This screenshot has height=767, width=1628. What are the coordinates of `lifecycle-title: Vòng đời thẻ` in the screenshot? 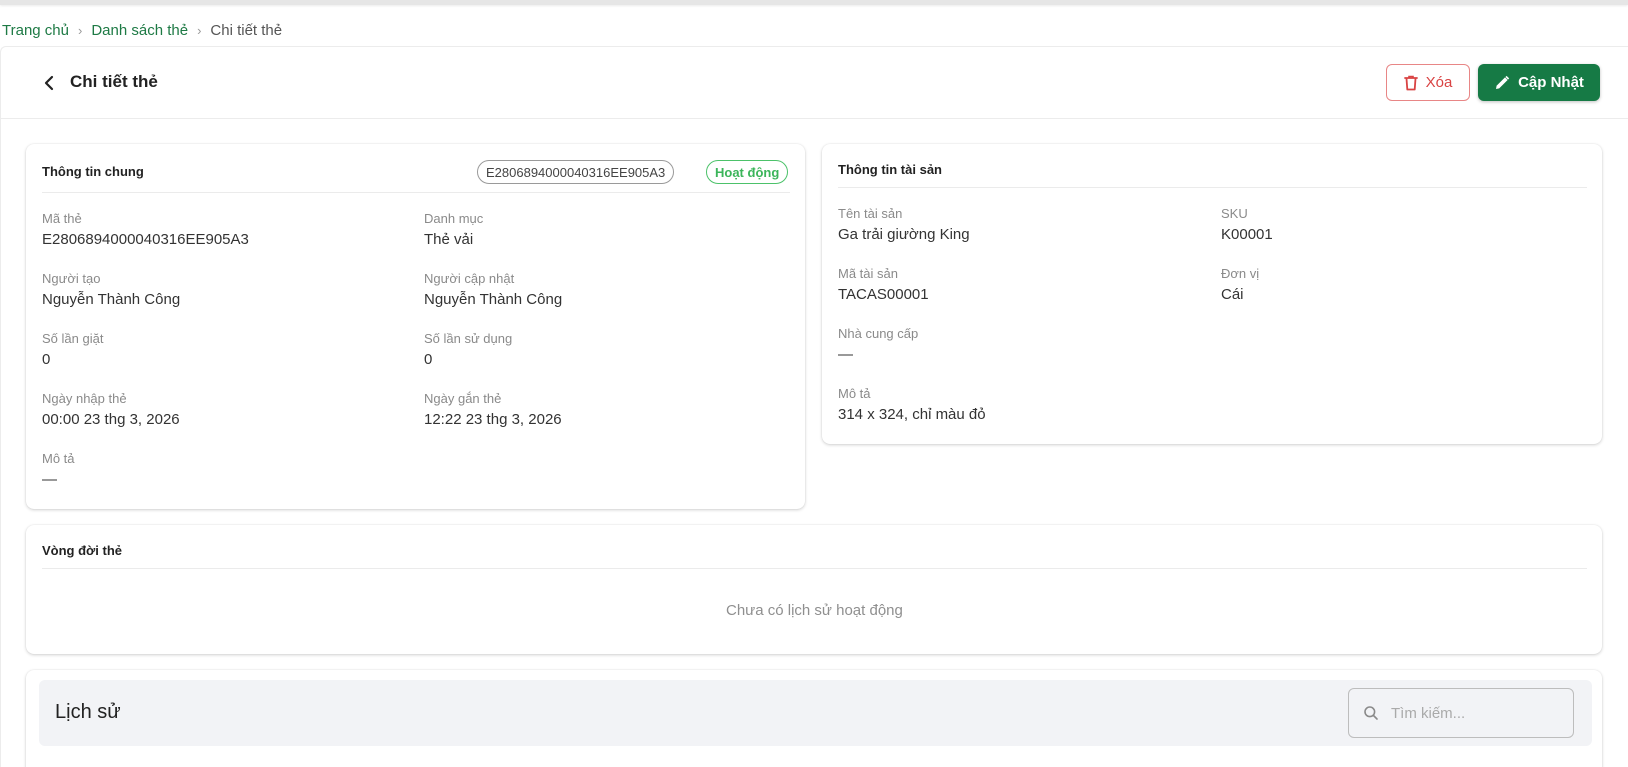 It's located at (82, 550).